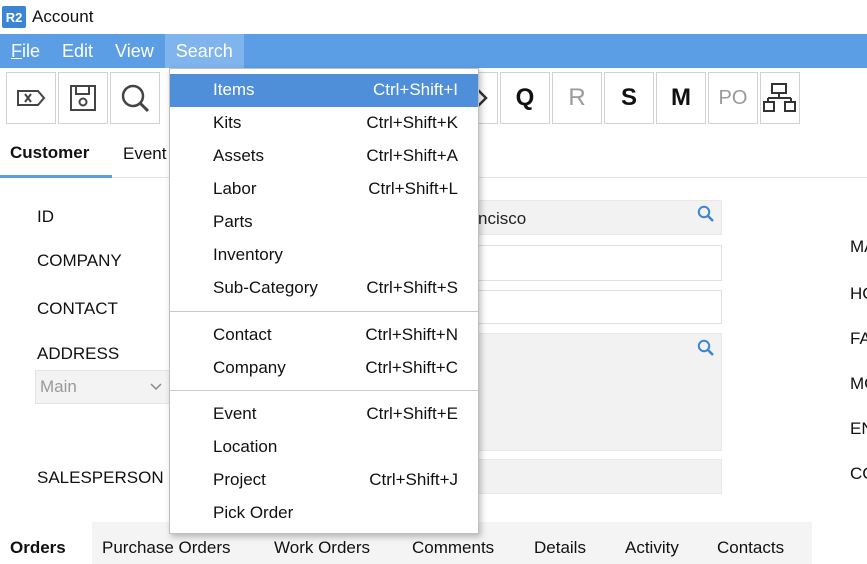  I want to click on bottom-tab-activity: Activity, so click(652, 548).